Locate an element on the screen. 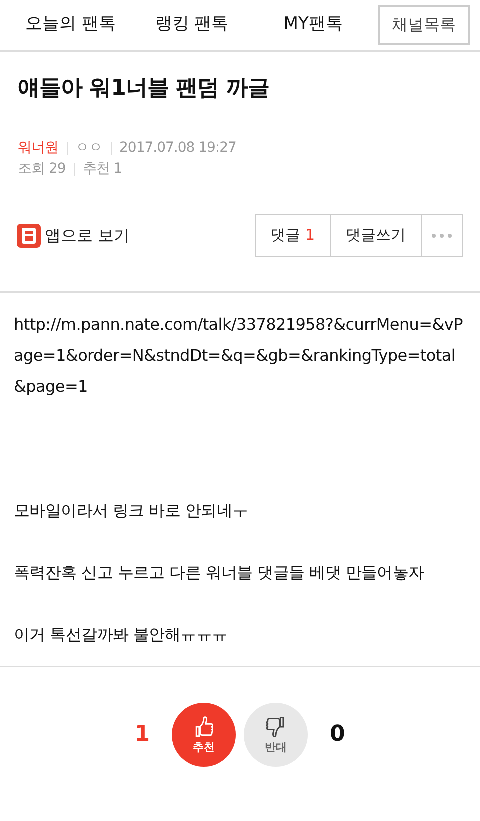  vote-count: 0 is located at coordinates (338, 735).